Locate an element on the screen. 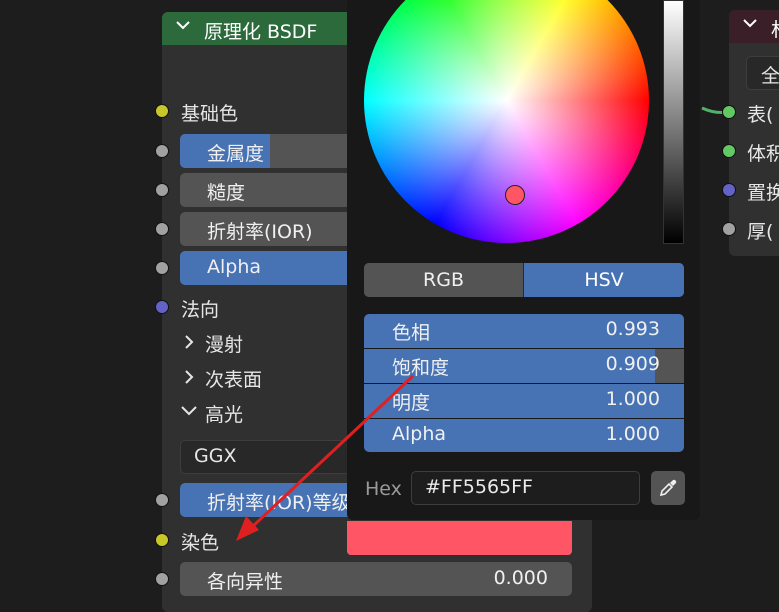  base-color-label: 基础色 is located at coordinates (210, 114).